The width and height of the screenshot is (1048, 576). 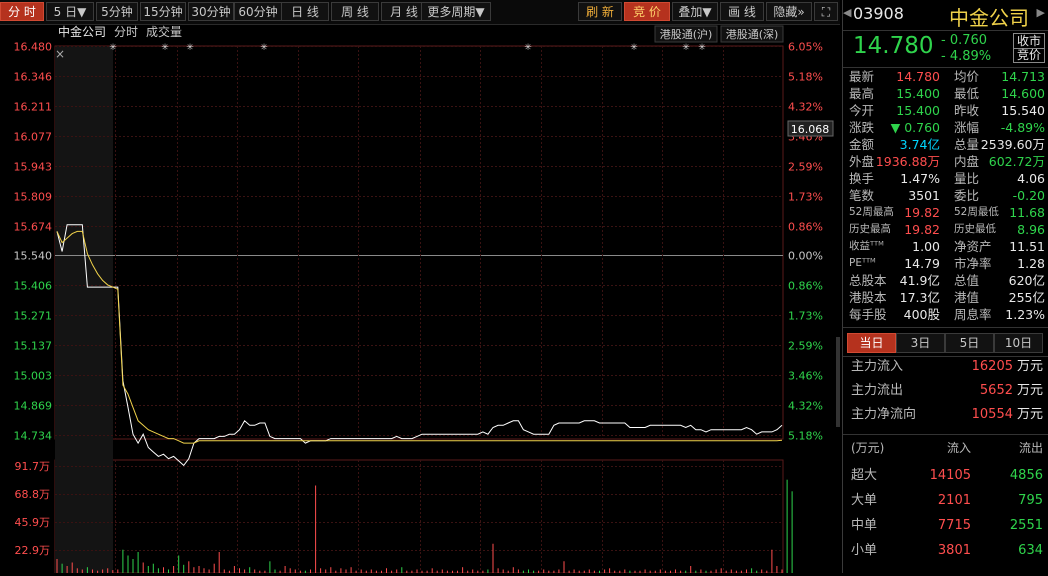 I want to click on price-tick-label: 15.809, so click(x=33, y=197).